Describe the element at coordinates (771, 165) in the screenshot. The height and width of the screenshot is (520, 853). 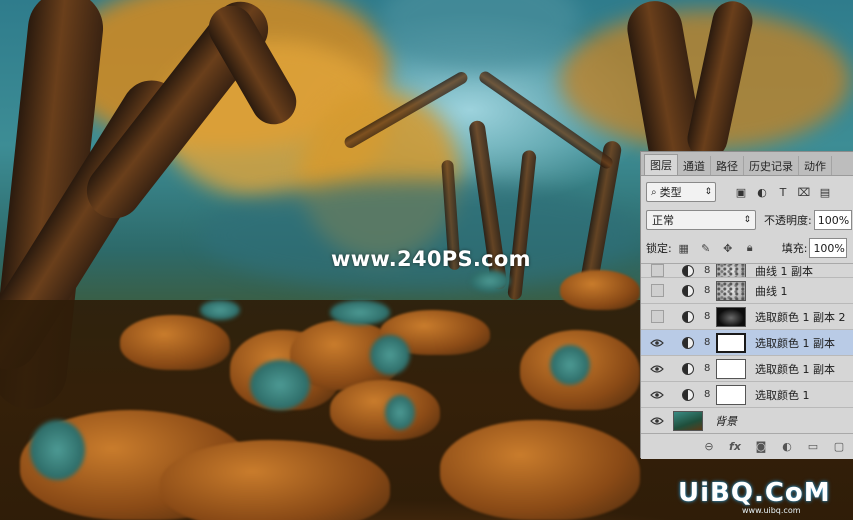
I see `tab-history: 历史记录` at that location.